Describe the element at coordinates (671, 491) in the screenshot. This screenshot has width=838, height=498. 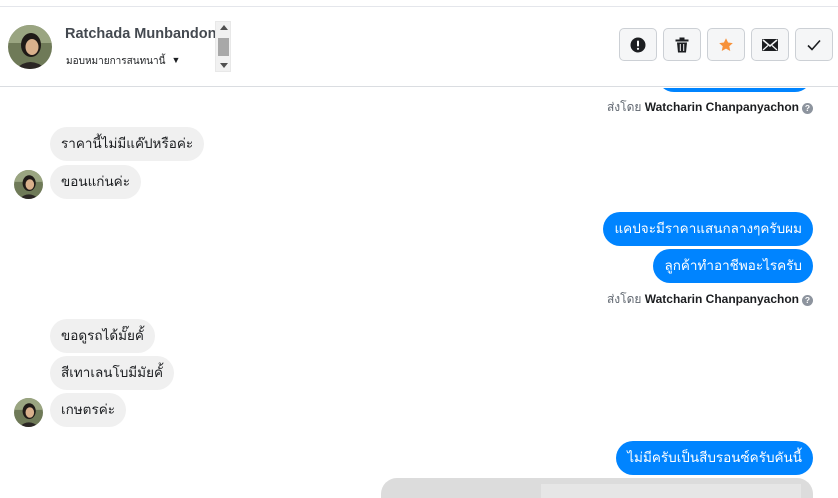
I see `image-attachment-content` at that location.